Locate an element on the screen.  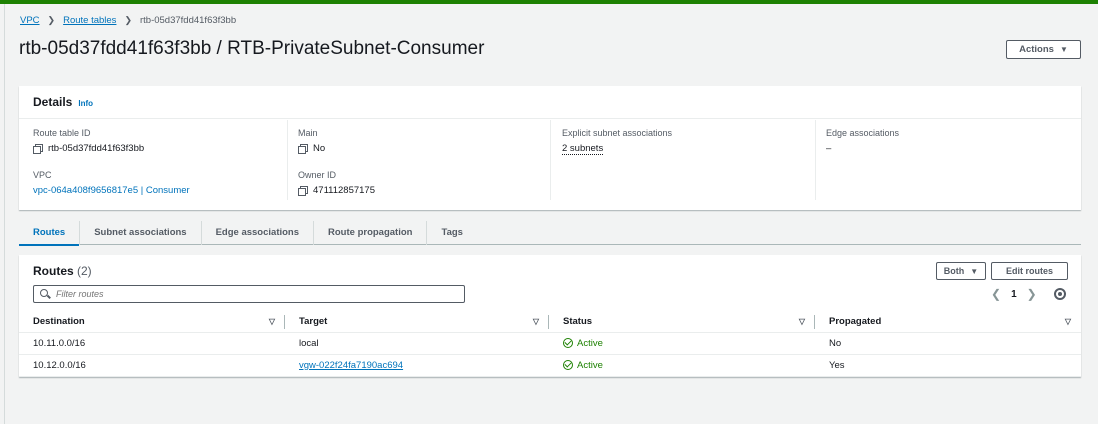
main-value: No is located at coordinates (319, 148).